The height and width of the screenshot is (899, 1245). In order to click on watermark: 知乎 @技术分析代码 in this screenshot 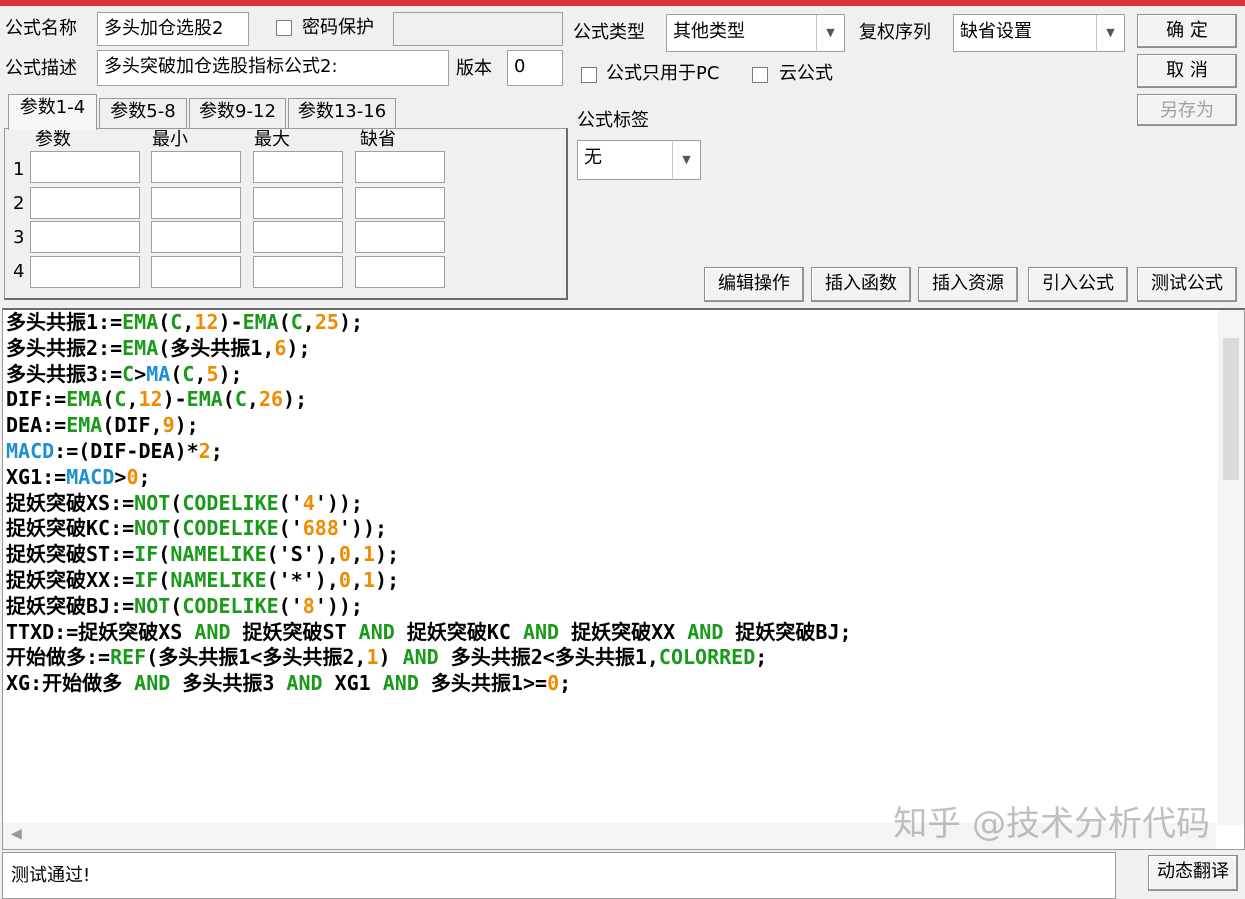, I will do `click(1051, 824)`.